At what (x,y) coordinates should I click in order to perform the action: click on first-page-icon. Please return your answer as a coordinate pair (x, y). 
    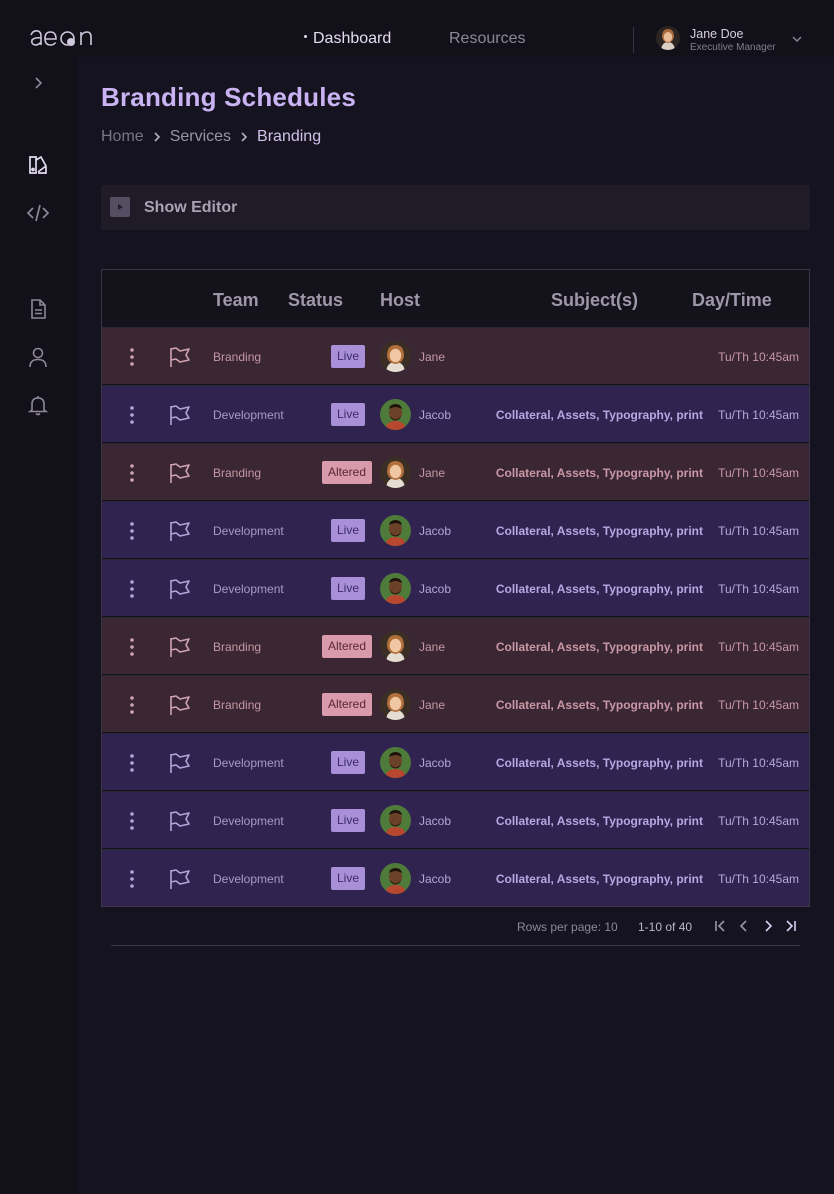
    Looking at the image, I should click on (720, 926).